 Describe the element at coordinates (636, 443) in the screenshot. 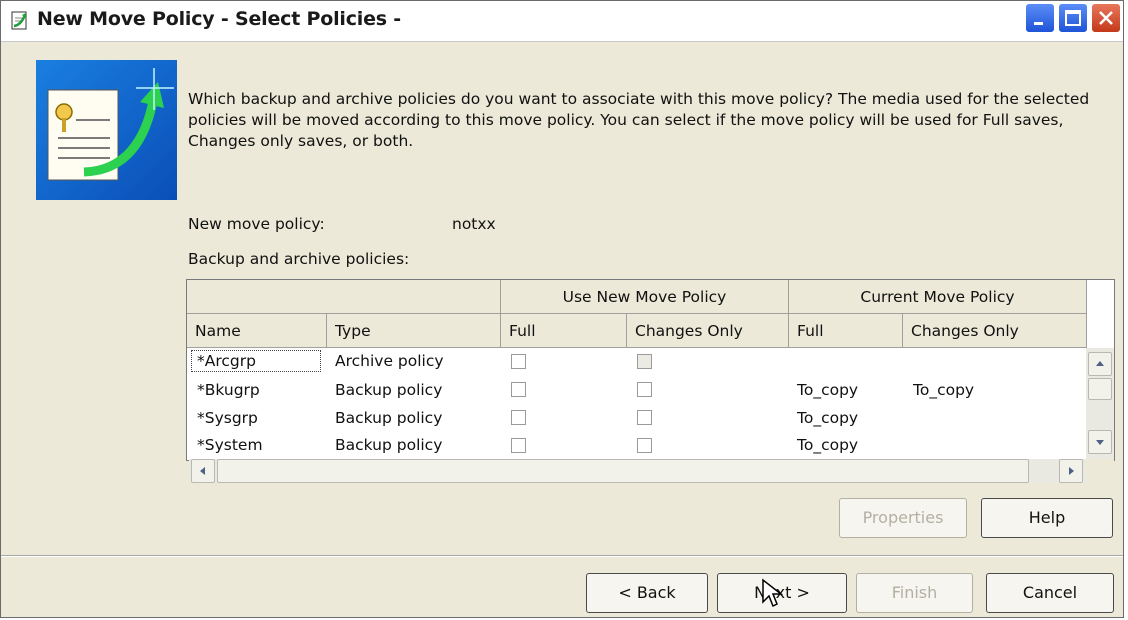

I see `table-row: *System Backup policy To_copy` at that location.